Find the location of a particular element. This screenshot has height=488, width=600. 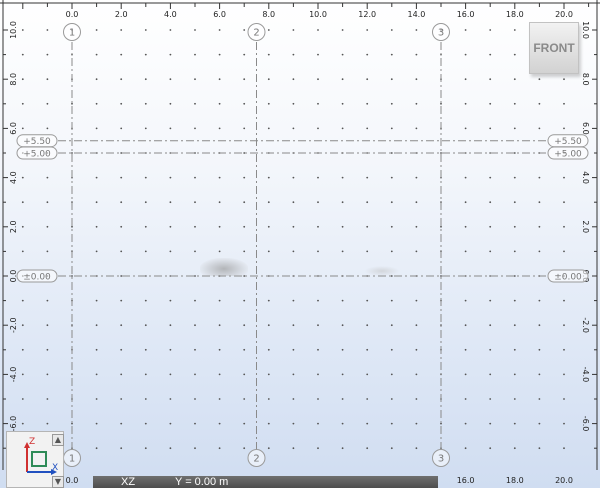

axis-x-label: X is located at coordinates (55, 468).